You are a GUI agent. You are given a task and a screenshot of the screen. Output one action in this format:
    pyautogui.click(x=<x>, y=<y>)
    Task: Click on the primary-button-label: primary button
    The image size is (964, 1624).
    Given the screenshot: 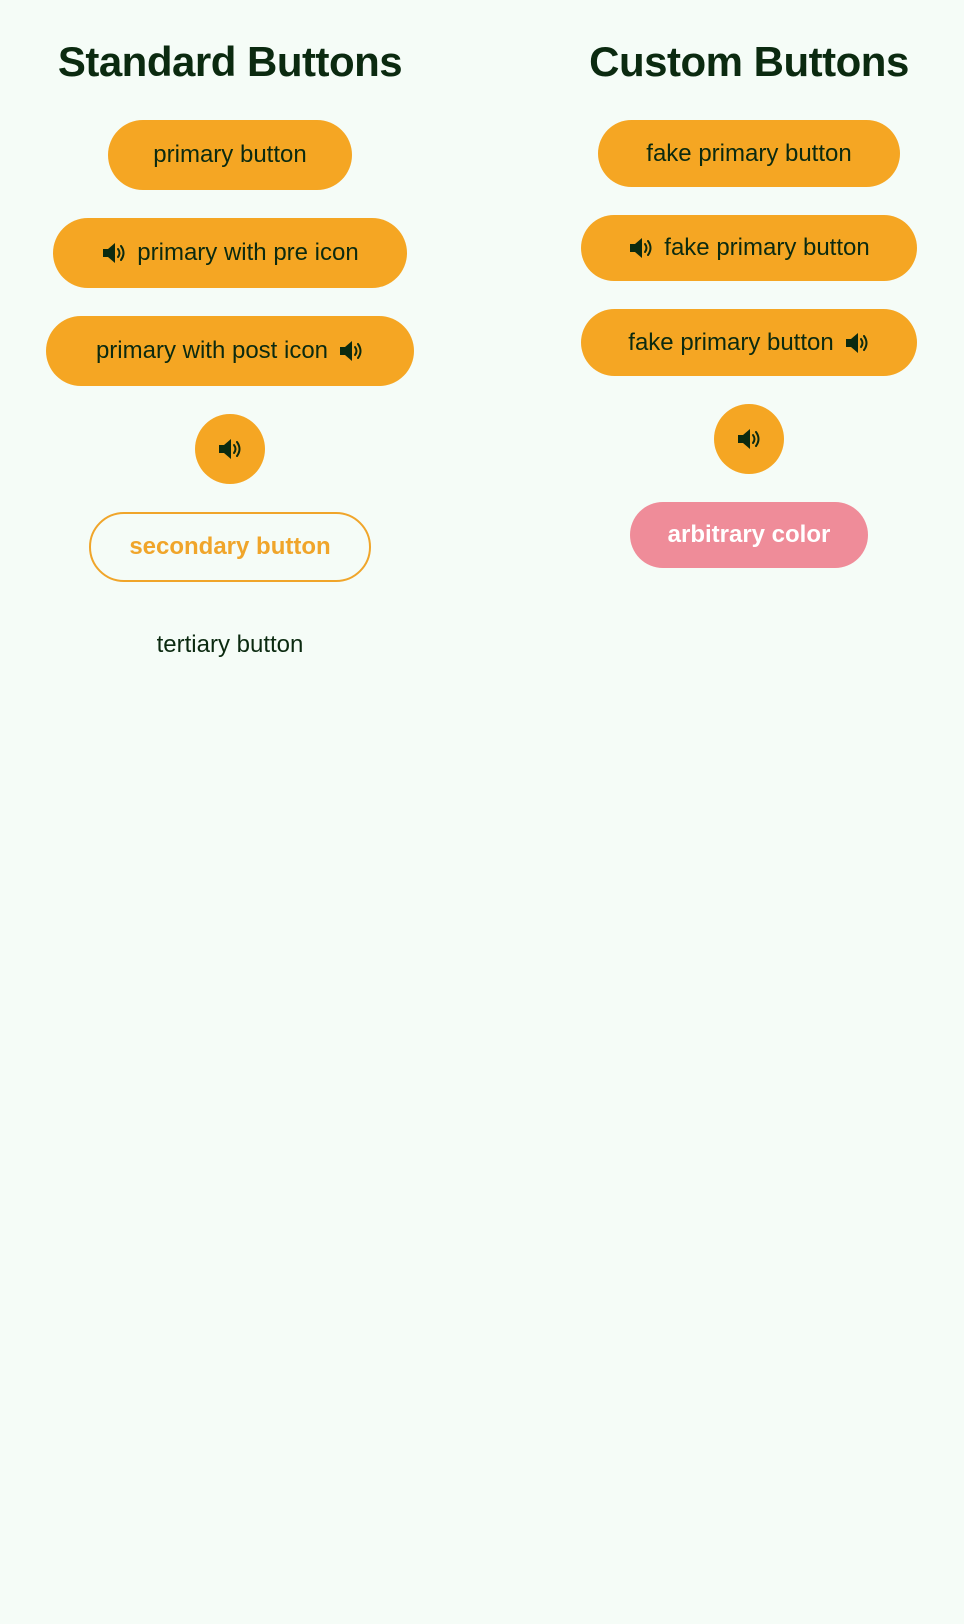 What is the action you would take?
    pyautogui.click(x=230, y=154)
    